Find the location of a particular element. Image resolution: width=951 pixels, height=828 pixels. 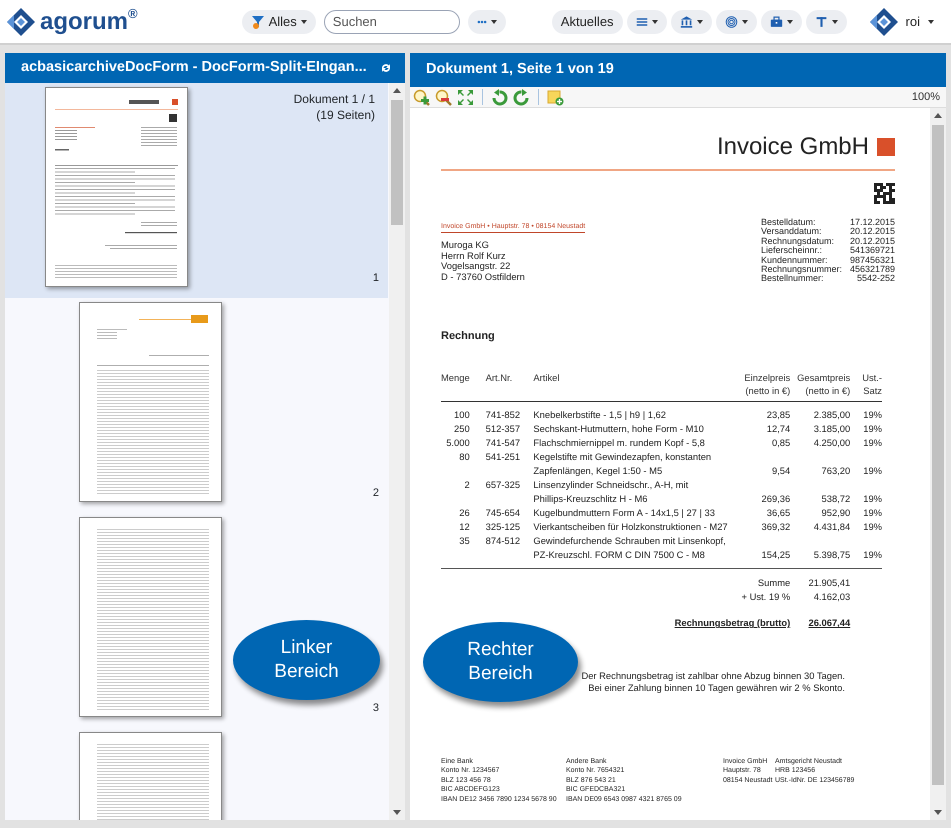

total-value: 21.905,41 is located at coordinates (829, 582).